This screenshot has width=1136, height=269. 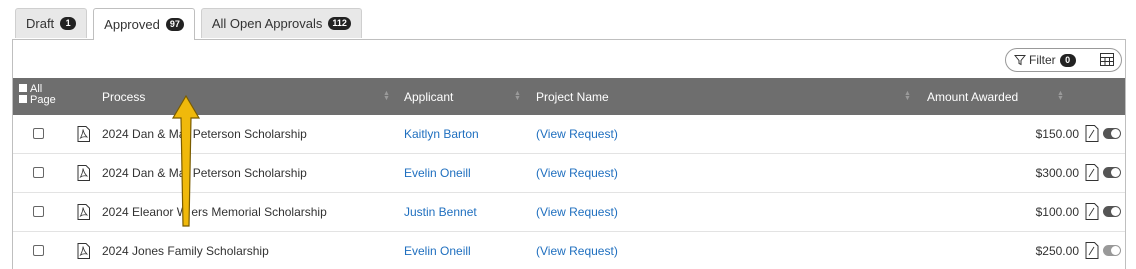 I want to click on select-all-page: All Page, so click(x=37, y=95).